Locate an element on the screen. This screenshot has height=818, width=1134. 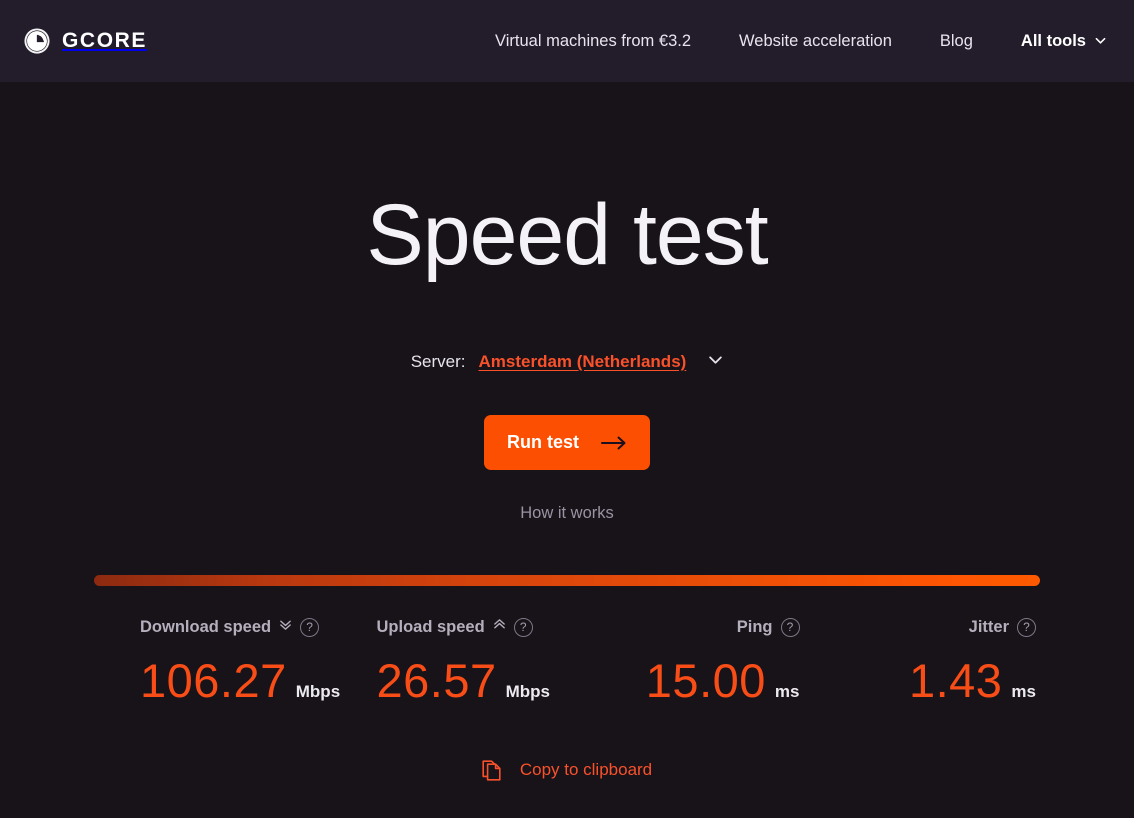
metric-jitter-help-icon: ? is located at coordinates (1026, 627).